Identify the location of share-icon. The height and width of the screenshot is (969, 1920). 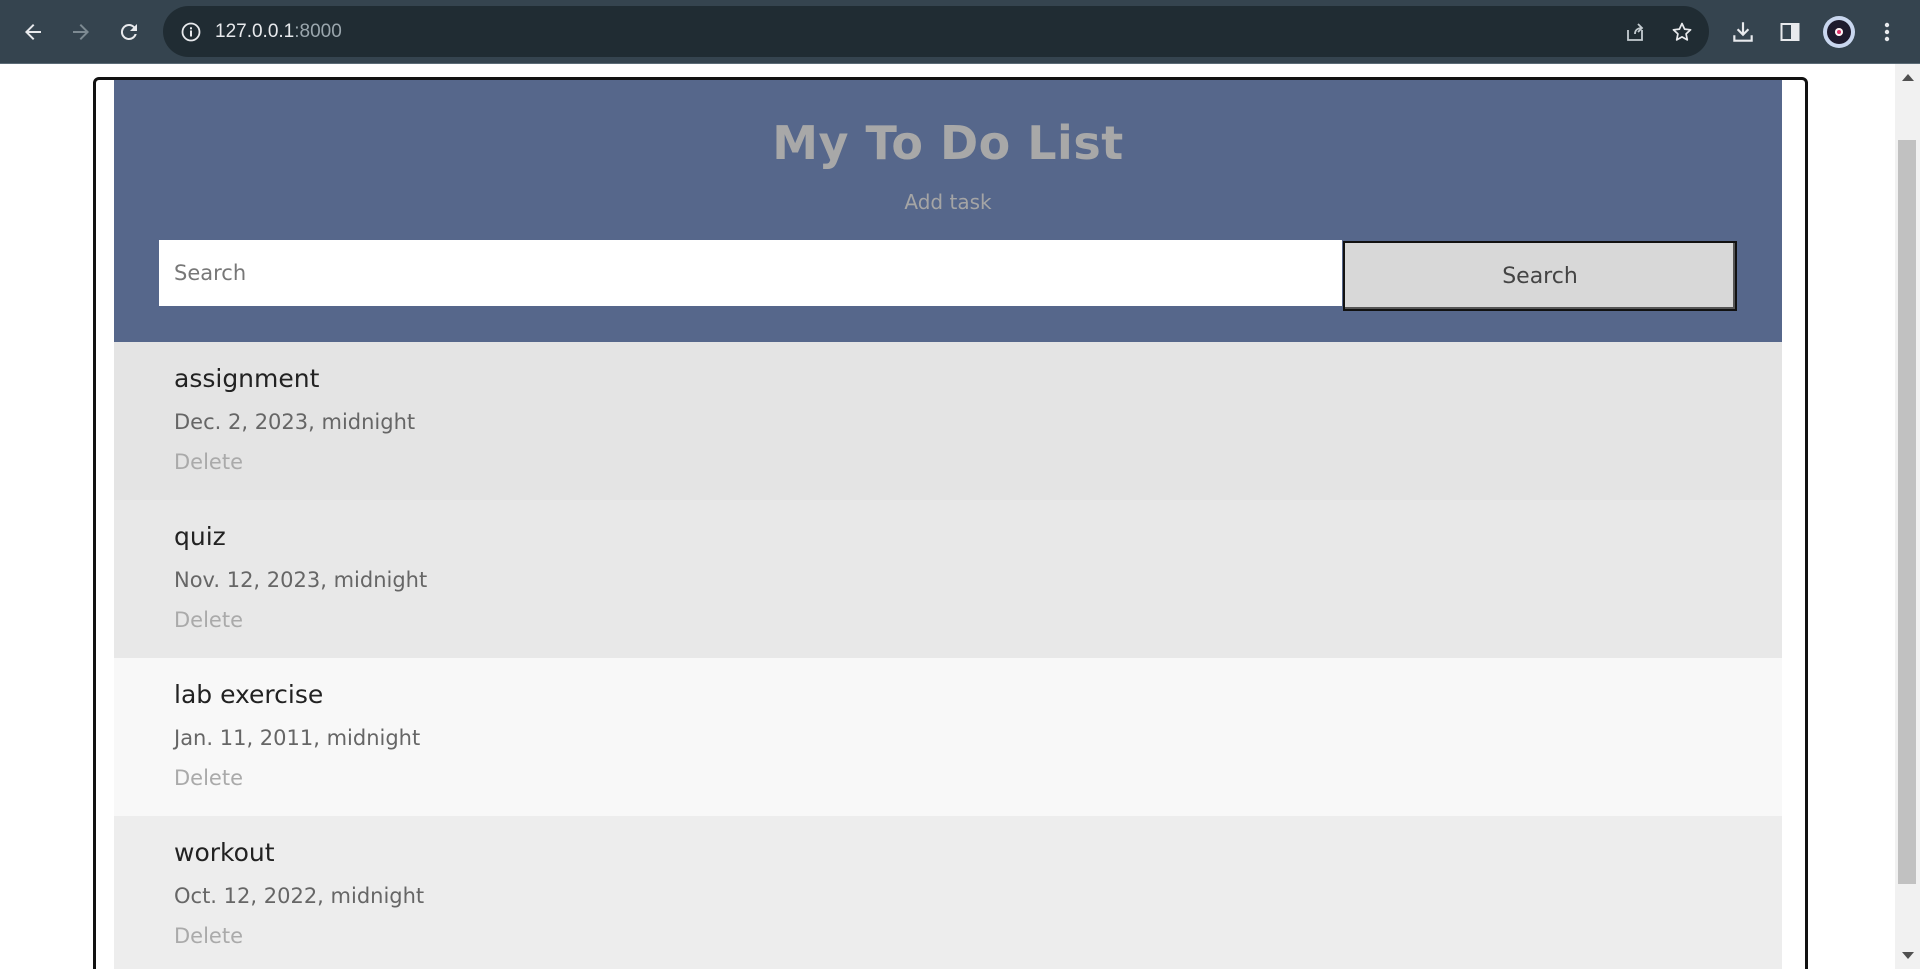
(1635, 32).